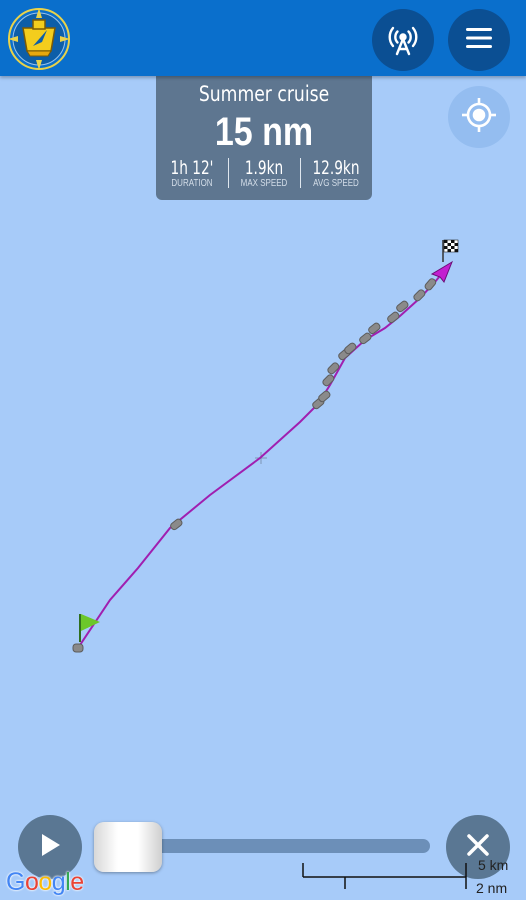 Image resolution: width=526 pixels, height=900 pixels. I want to click on ship-compass-logo-icon, so click(39, 39).